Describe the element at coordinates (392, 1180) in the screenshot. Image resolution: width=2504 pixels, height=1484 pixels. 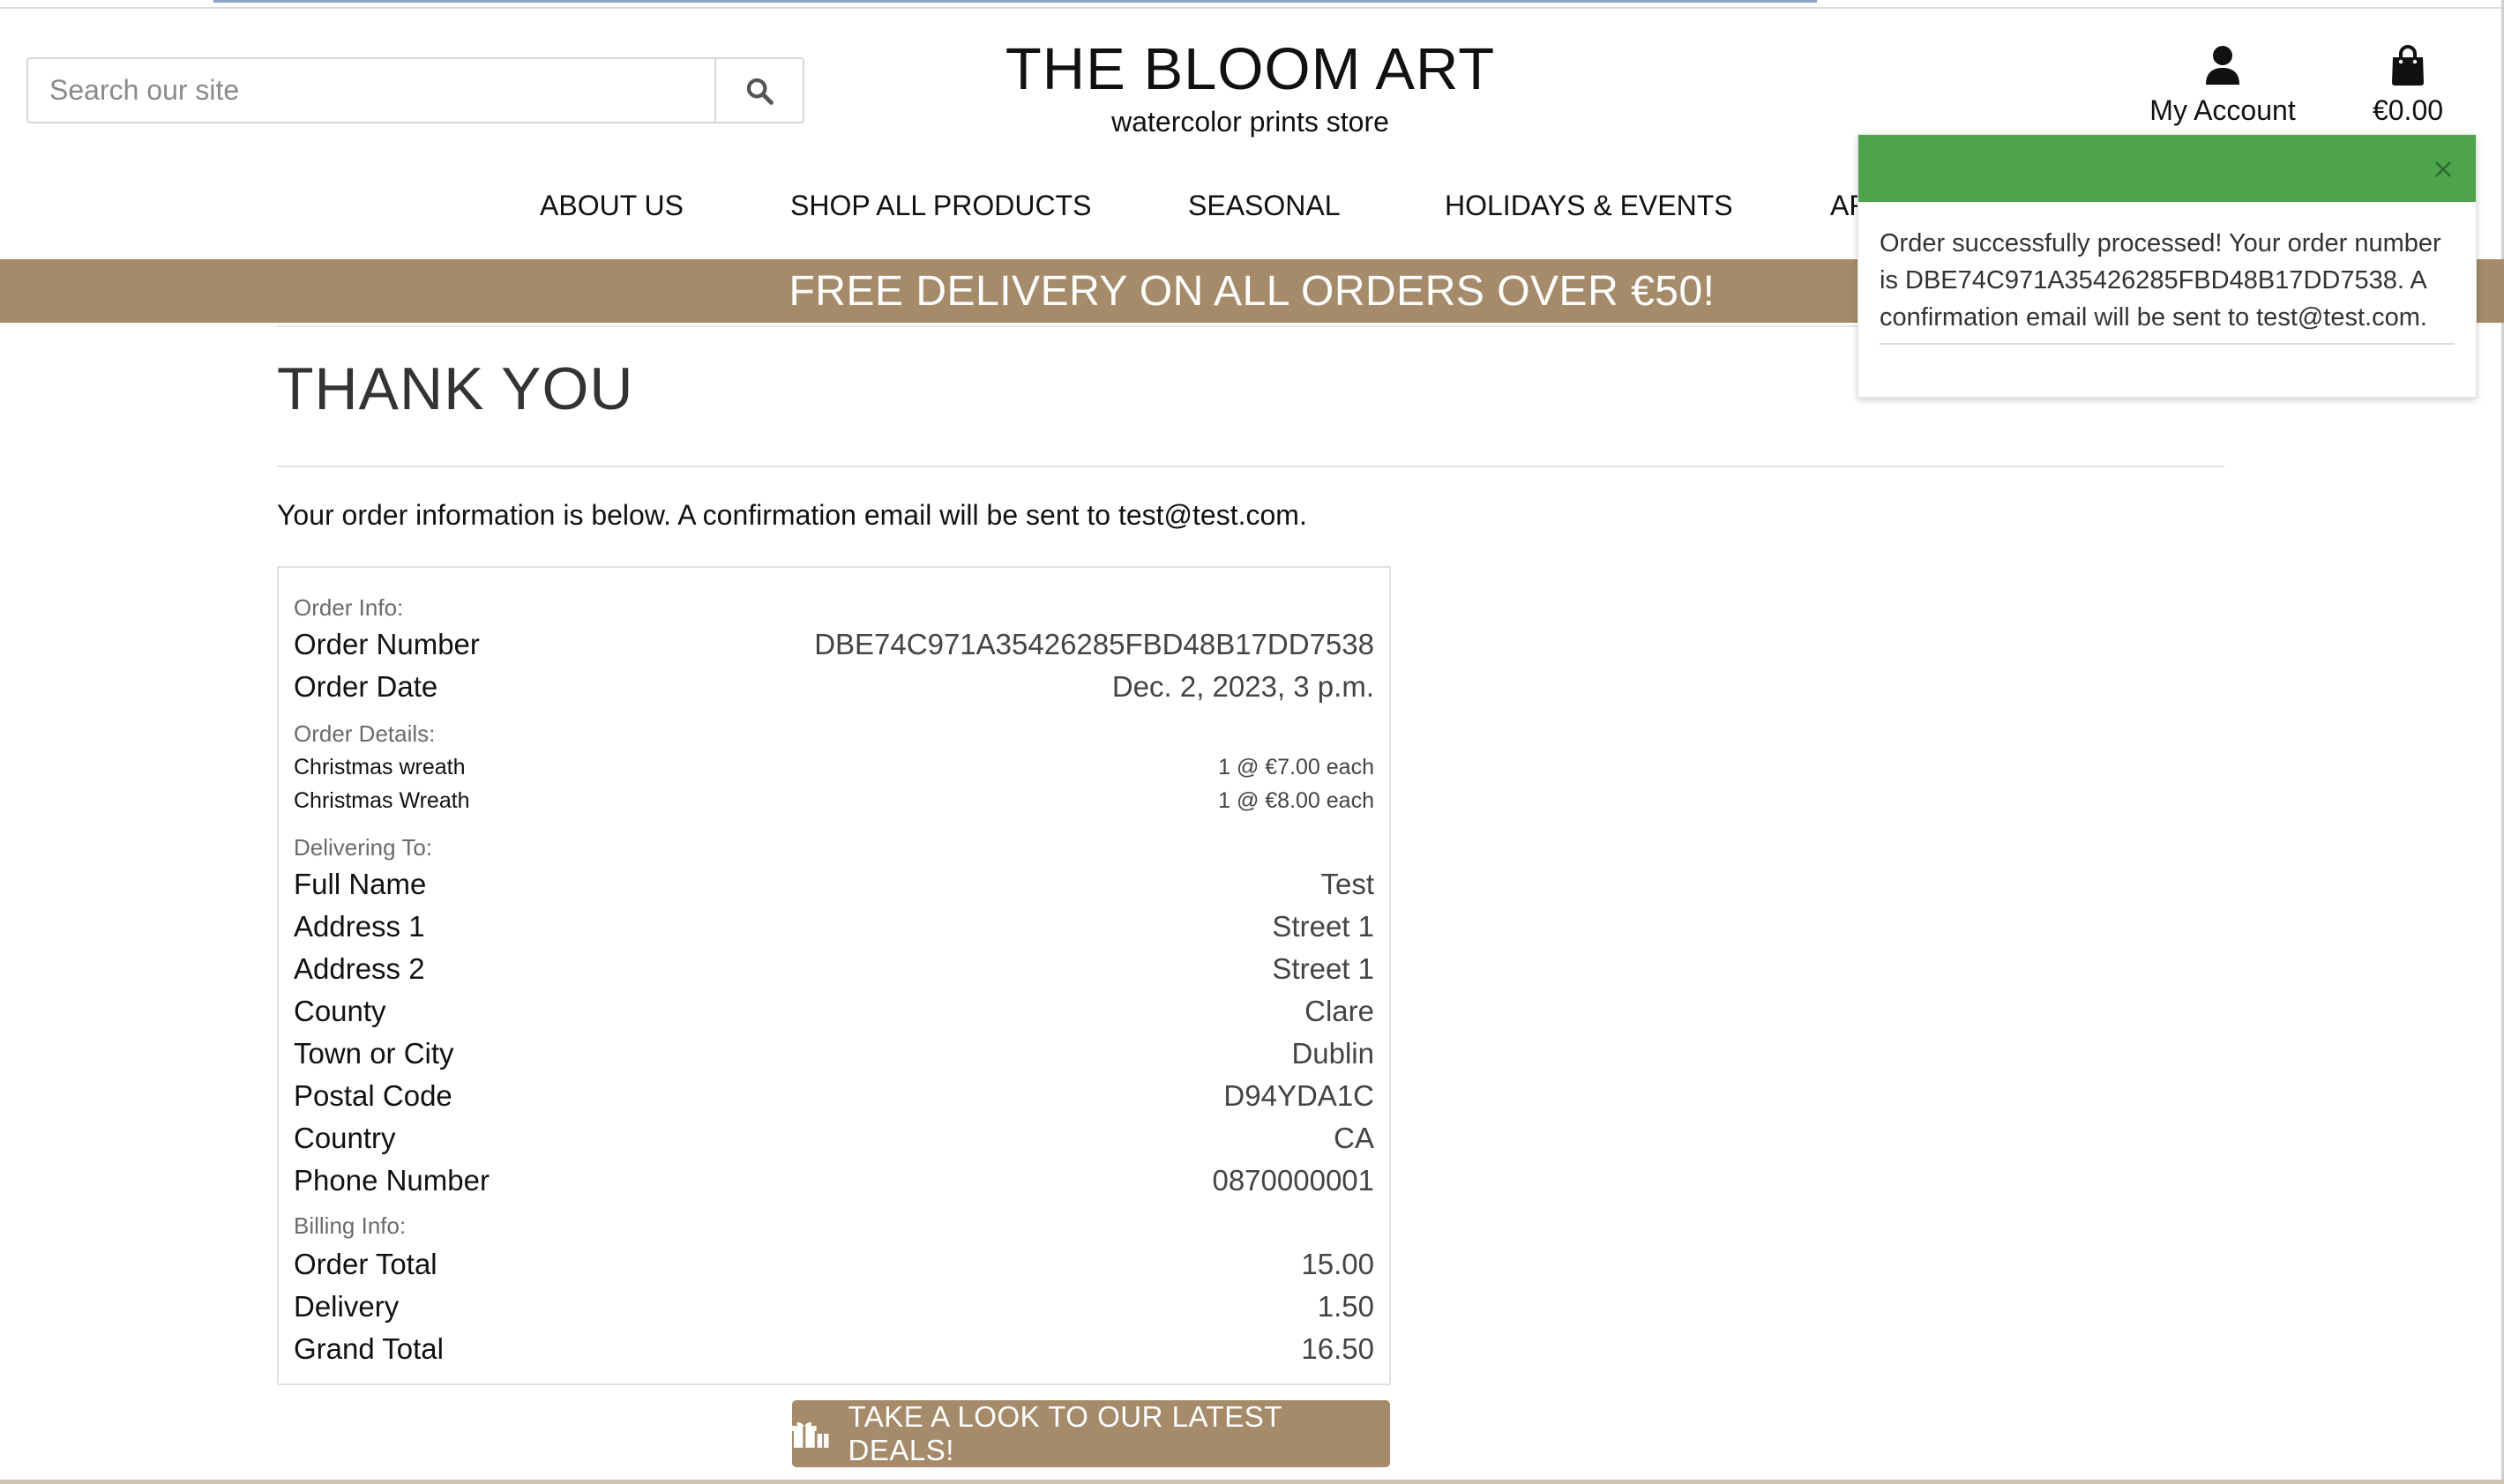
I see `phone-label: Phone Number` at that location.